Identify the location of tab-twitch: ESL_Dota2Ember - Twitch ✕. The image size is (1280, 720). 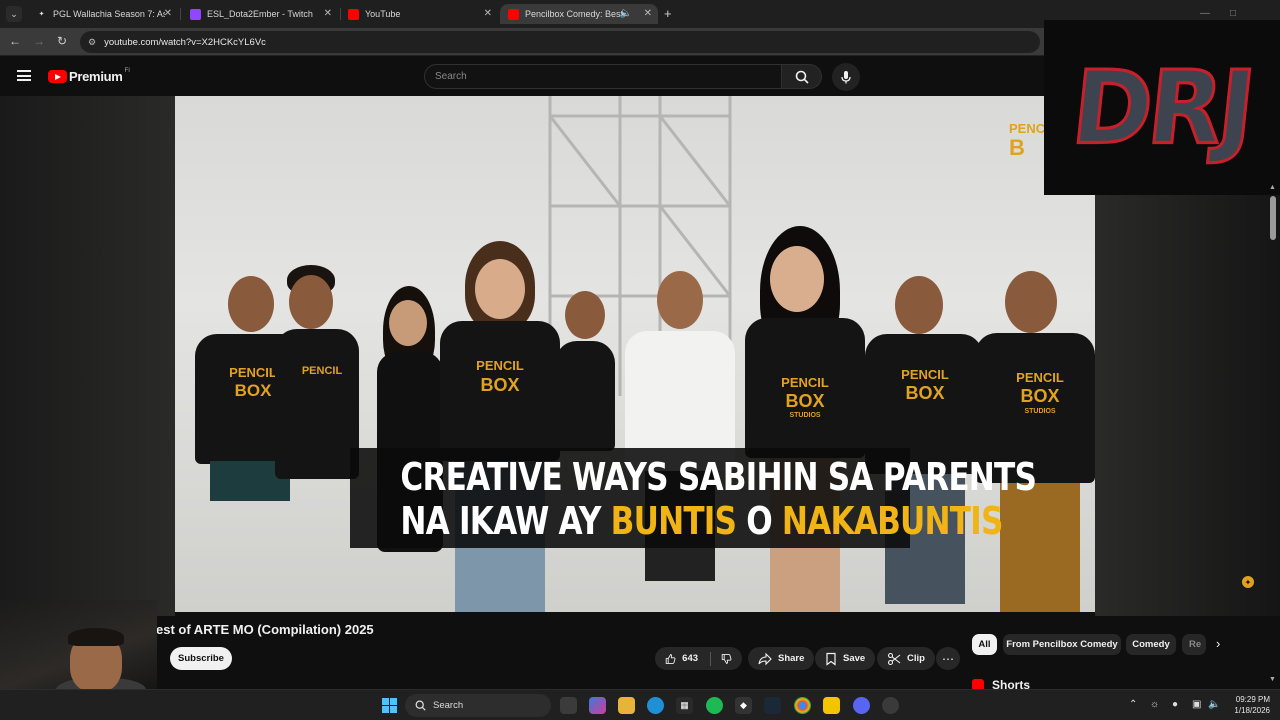
(260, 14).